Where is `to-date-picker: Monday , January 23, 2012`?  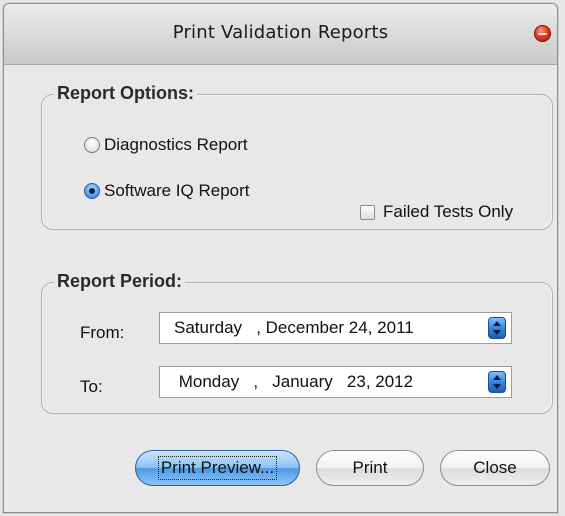 to-date-picker: Monday , January 23, 2012 is located at coordinates (335, 382).